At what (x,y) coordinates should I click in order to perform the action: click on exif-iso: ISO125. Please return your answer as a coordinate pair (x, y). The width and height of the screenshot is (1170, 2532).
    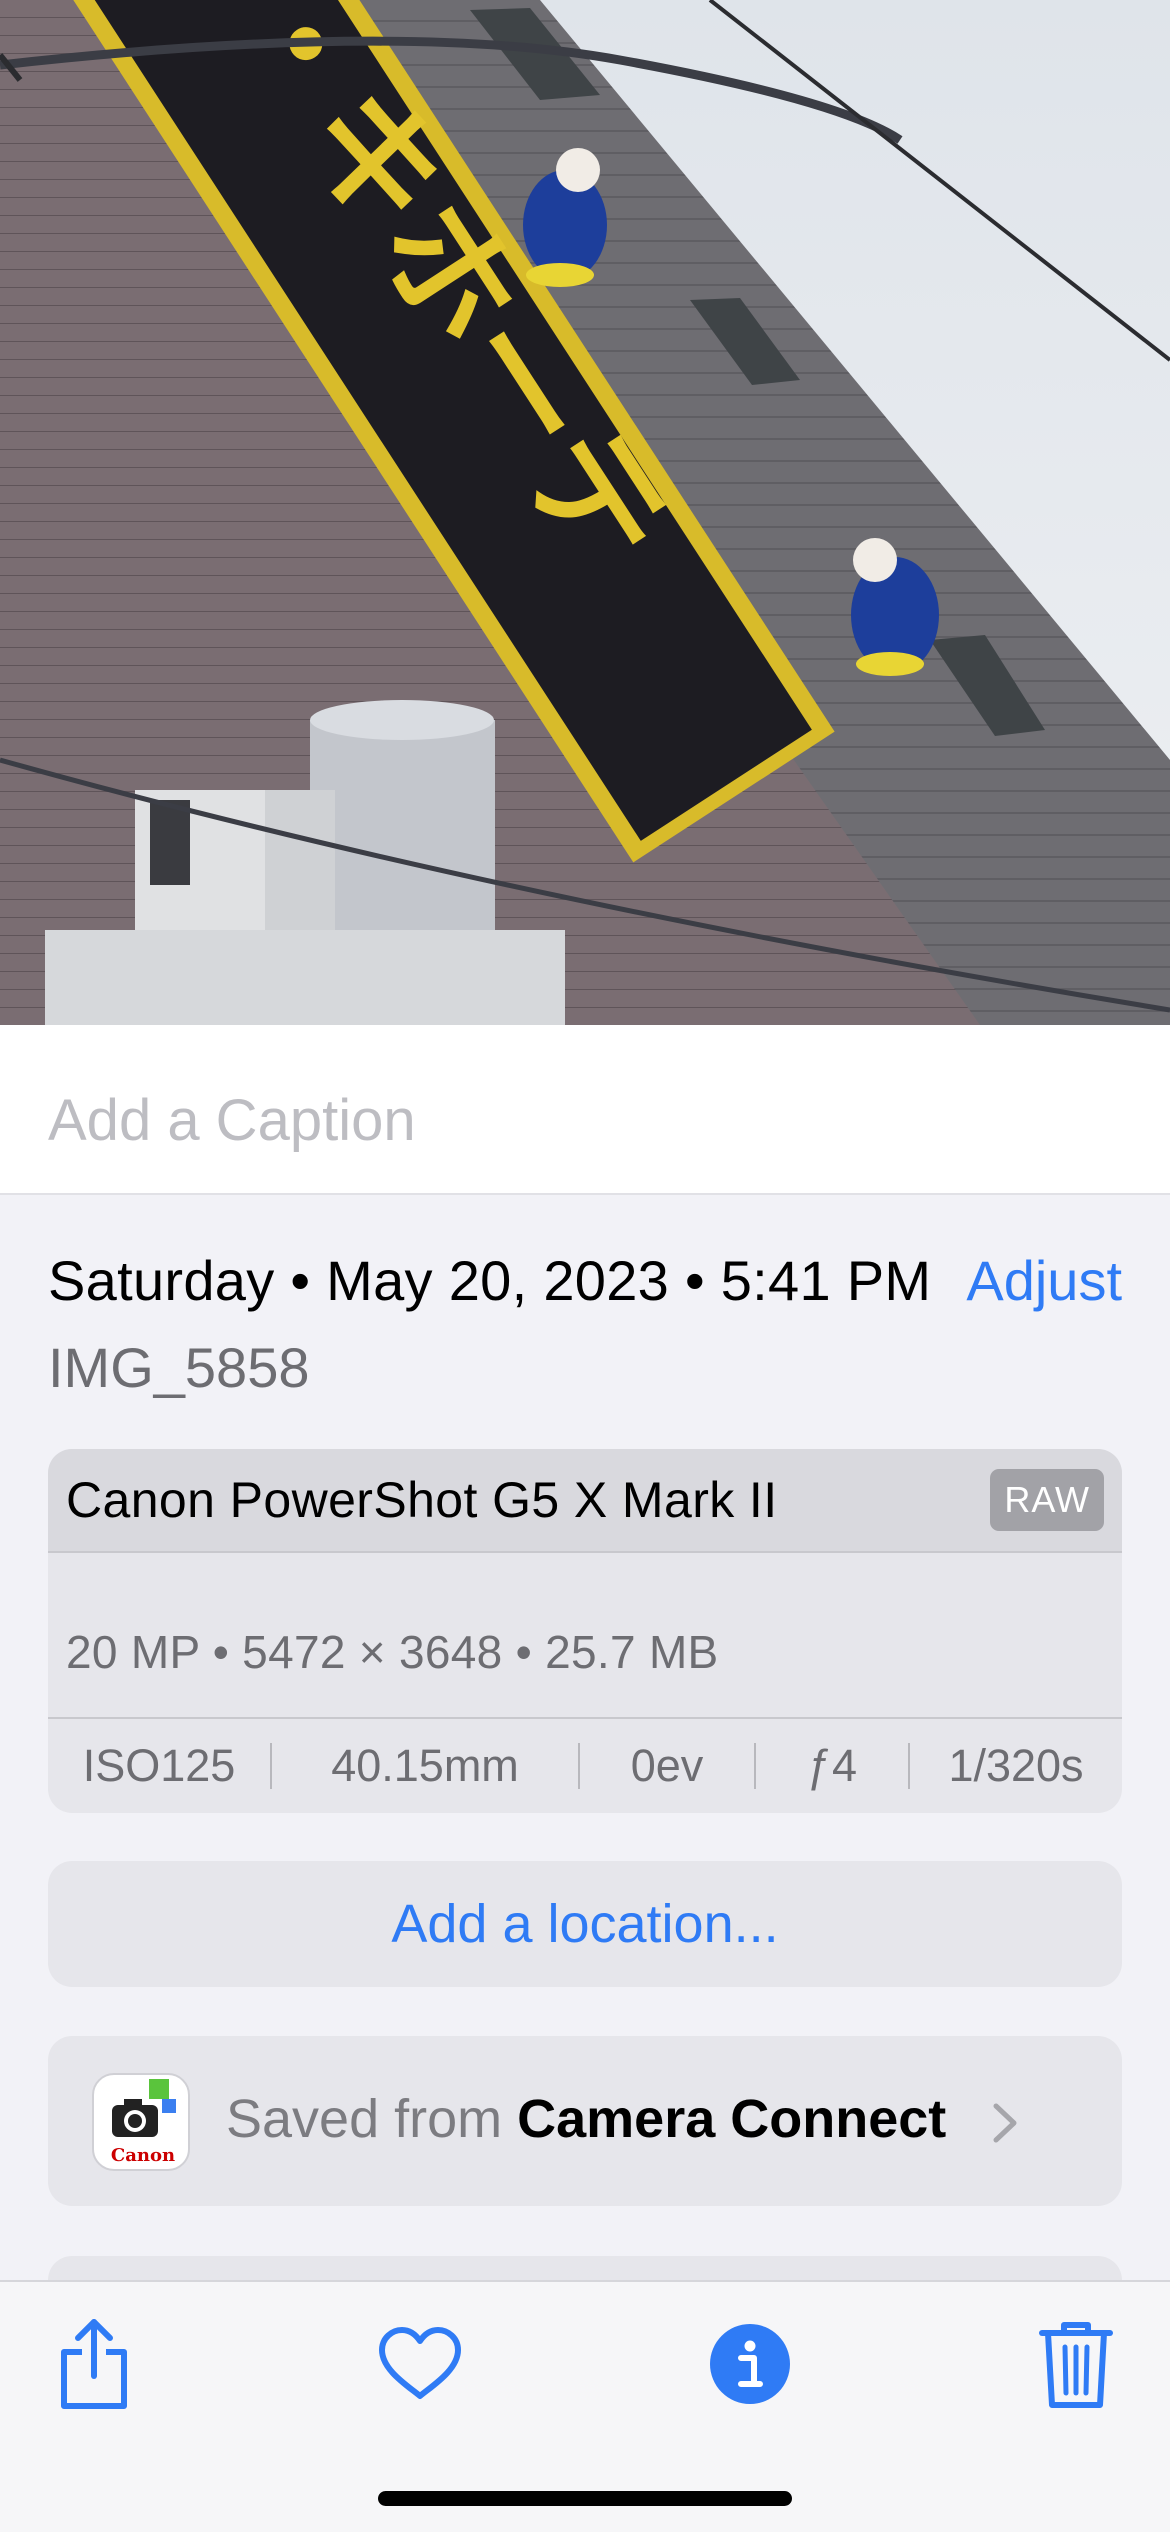
    Looking at the image, I should click on (159, 1765).